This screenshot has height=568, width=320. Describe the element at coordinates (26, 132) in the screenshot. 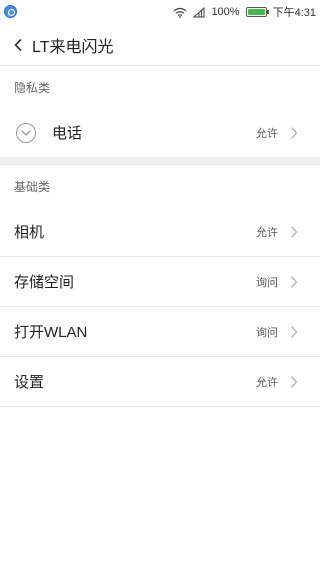

I see `chevron-down-icon` at that location.